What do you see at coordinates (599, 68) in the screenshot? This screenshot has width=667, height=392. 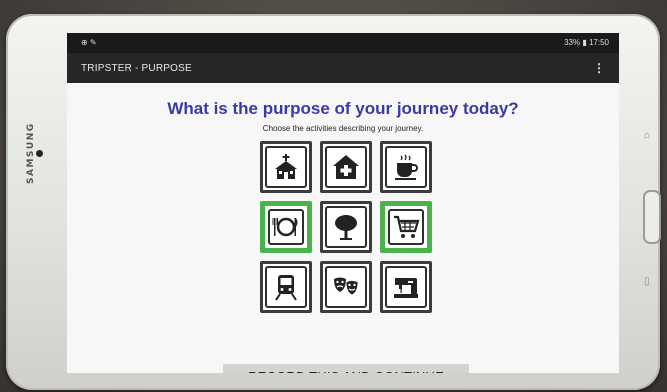 I see `overflow-menu-icon: ⋮` at bounding box center [599, 68].